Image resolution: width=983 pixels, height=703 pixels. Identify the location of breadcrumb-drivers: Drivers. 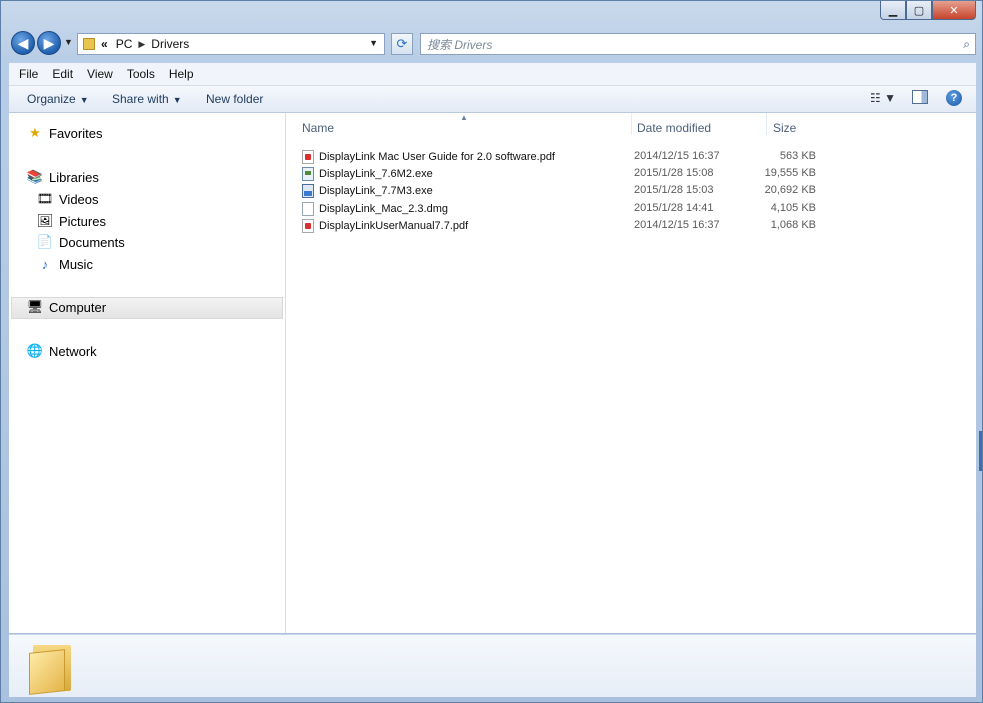
(170, 44).